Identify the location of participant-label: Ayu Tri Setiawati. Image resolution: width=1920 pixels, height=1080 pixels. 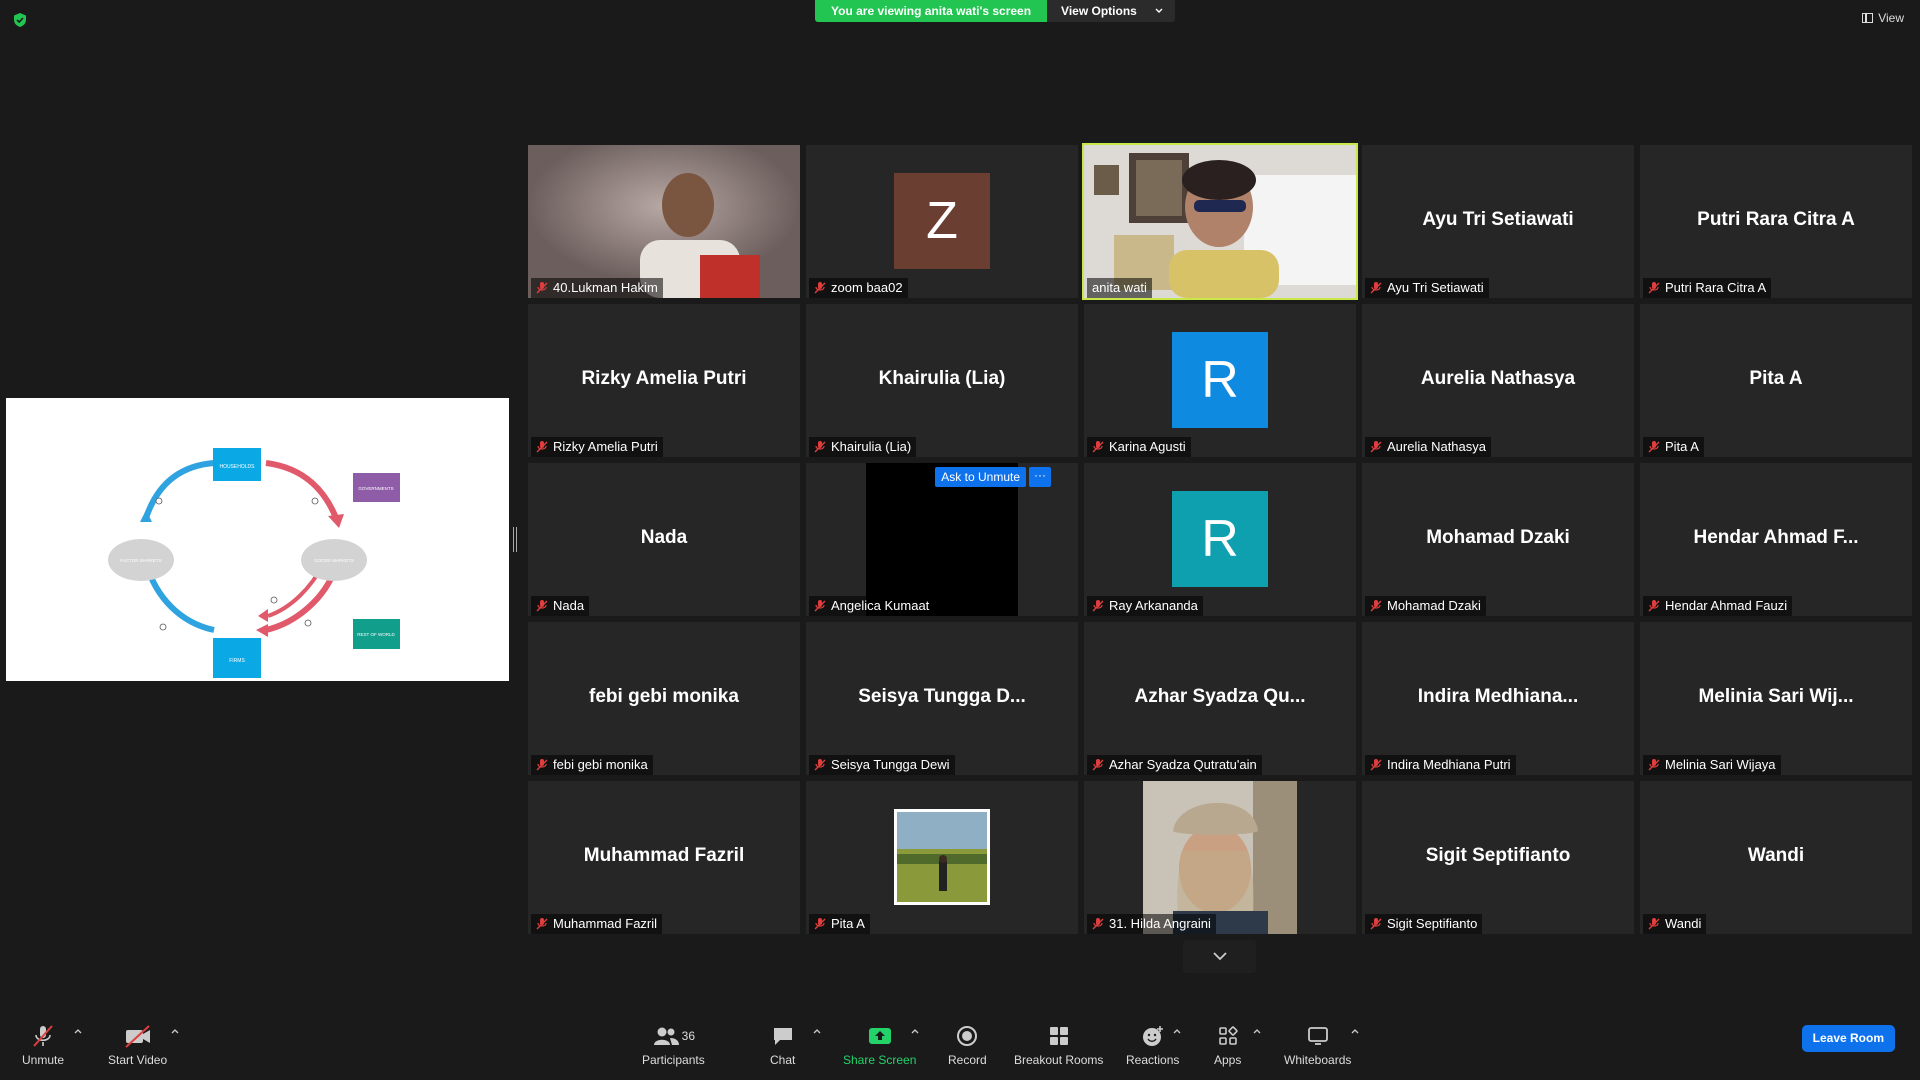
(1427, 288).